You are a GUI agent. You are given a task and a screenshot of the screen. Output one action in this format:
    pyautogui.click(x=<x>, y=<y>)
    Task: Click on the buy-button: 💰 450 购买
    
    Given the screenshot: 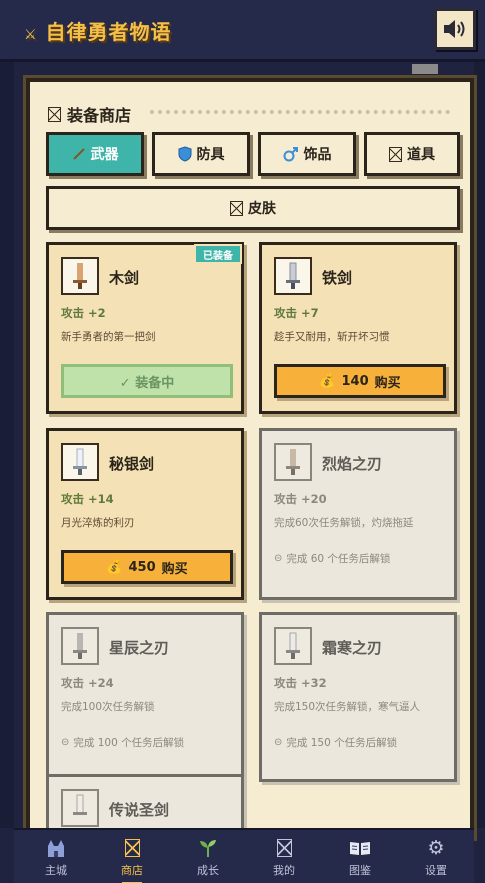 What is the action you would take?
    pyautogui.click(x=147, y=567)
    